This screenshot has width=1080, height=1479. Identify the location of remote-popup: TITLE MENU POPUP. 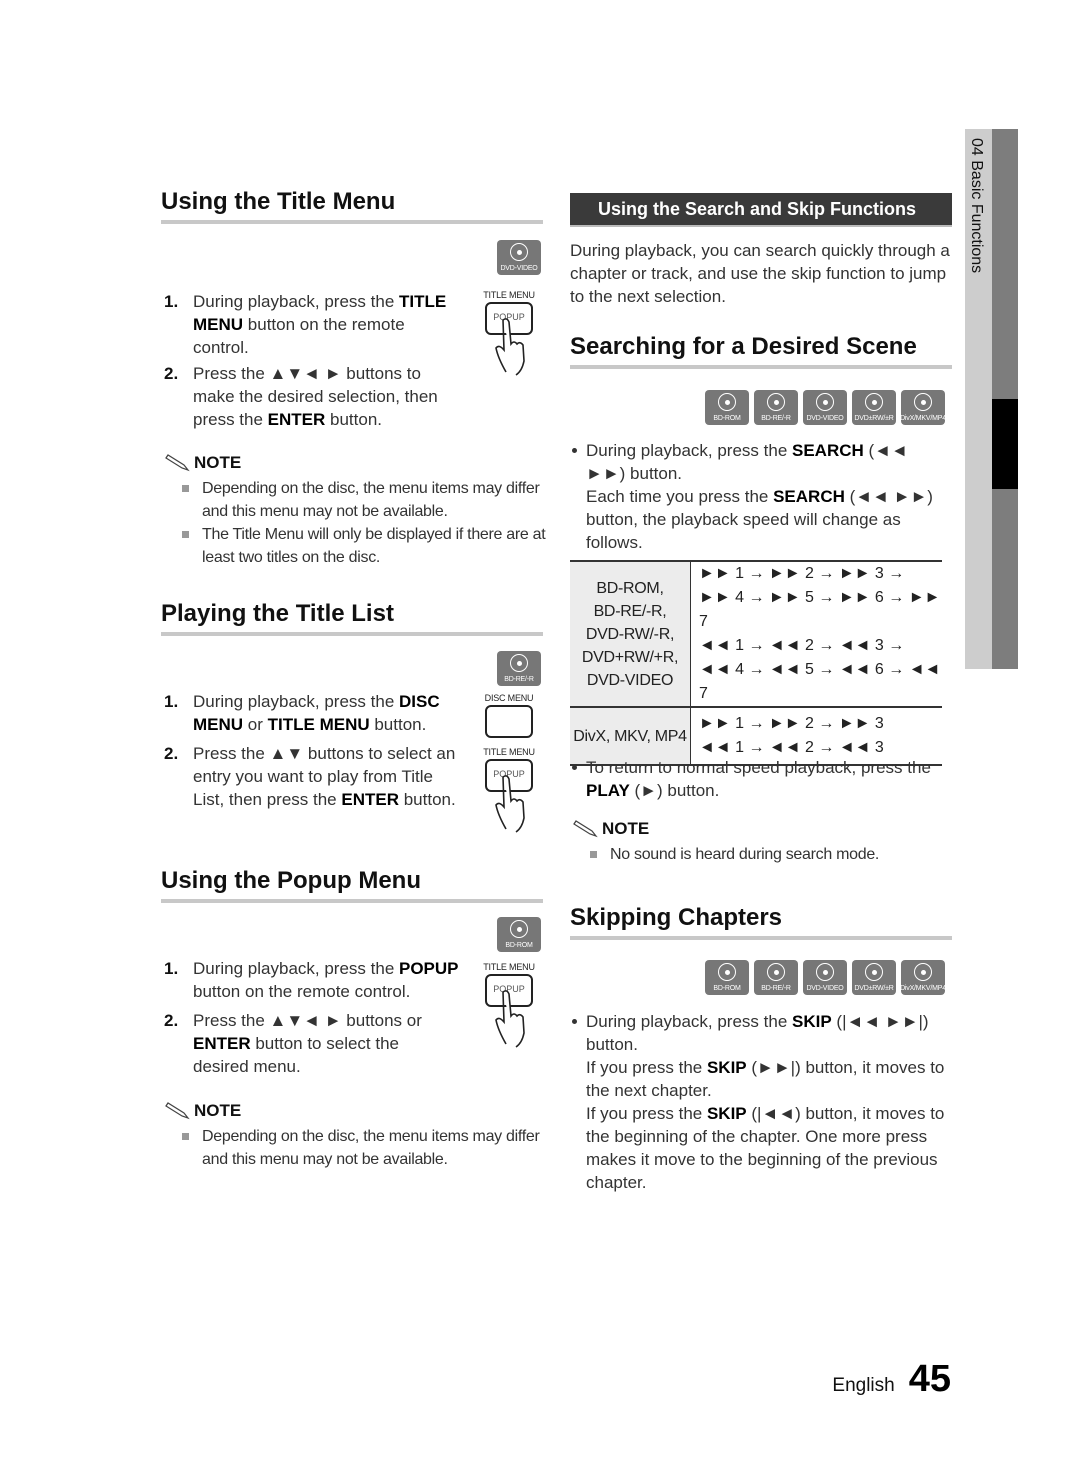
(509, 1005).